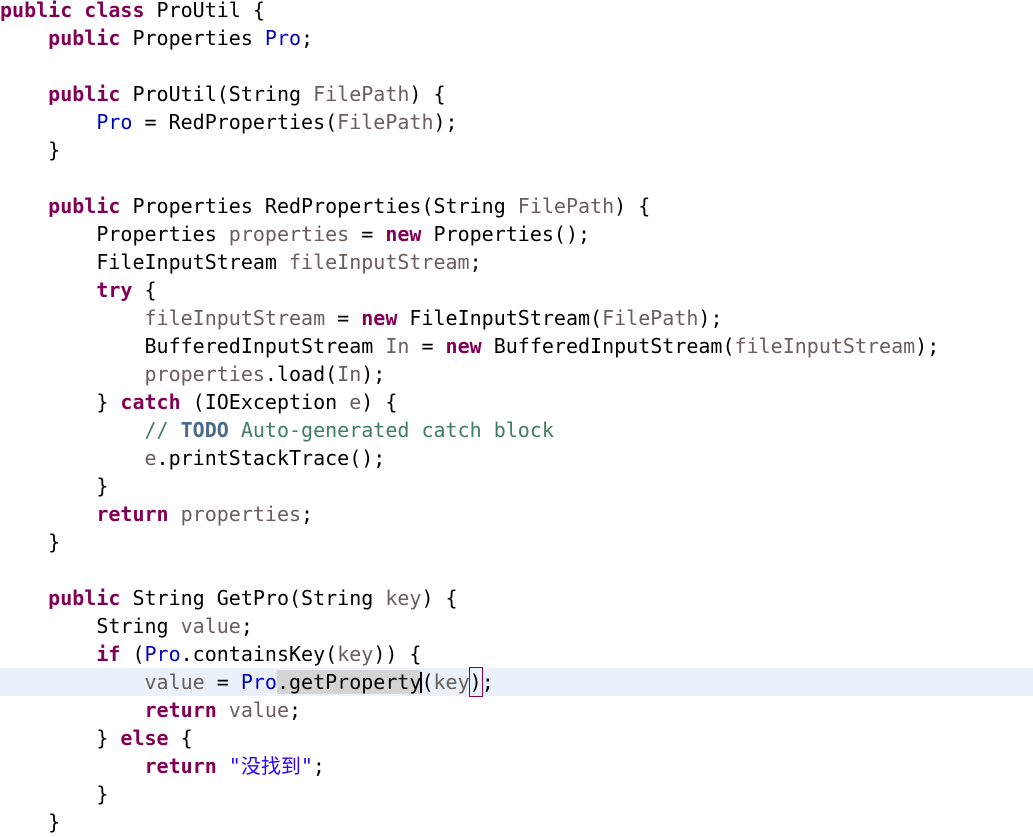  I want to click on code-line: properties.load(In);, so click(516, 374).